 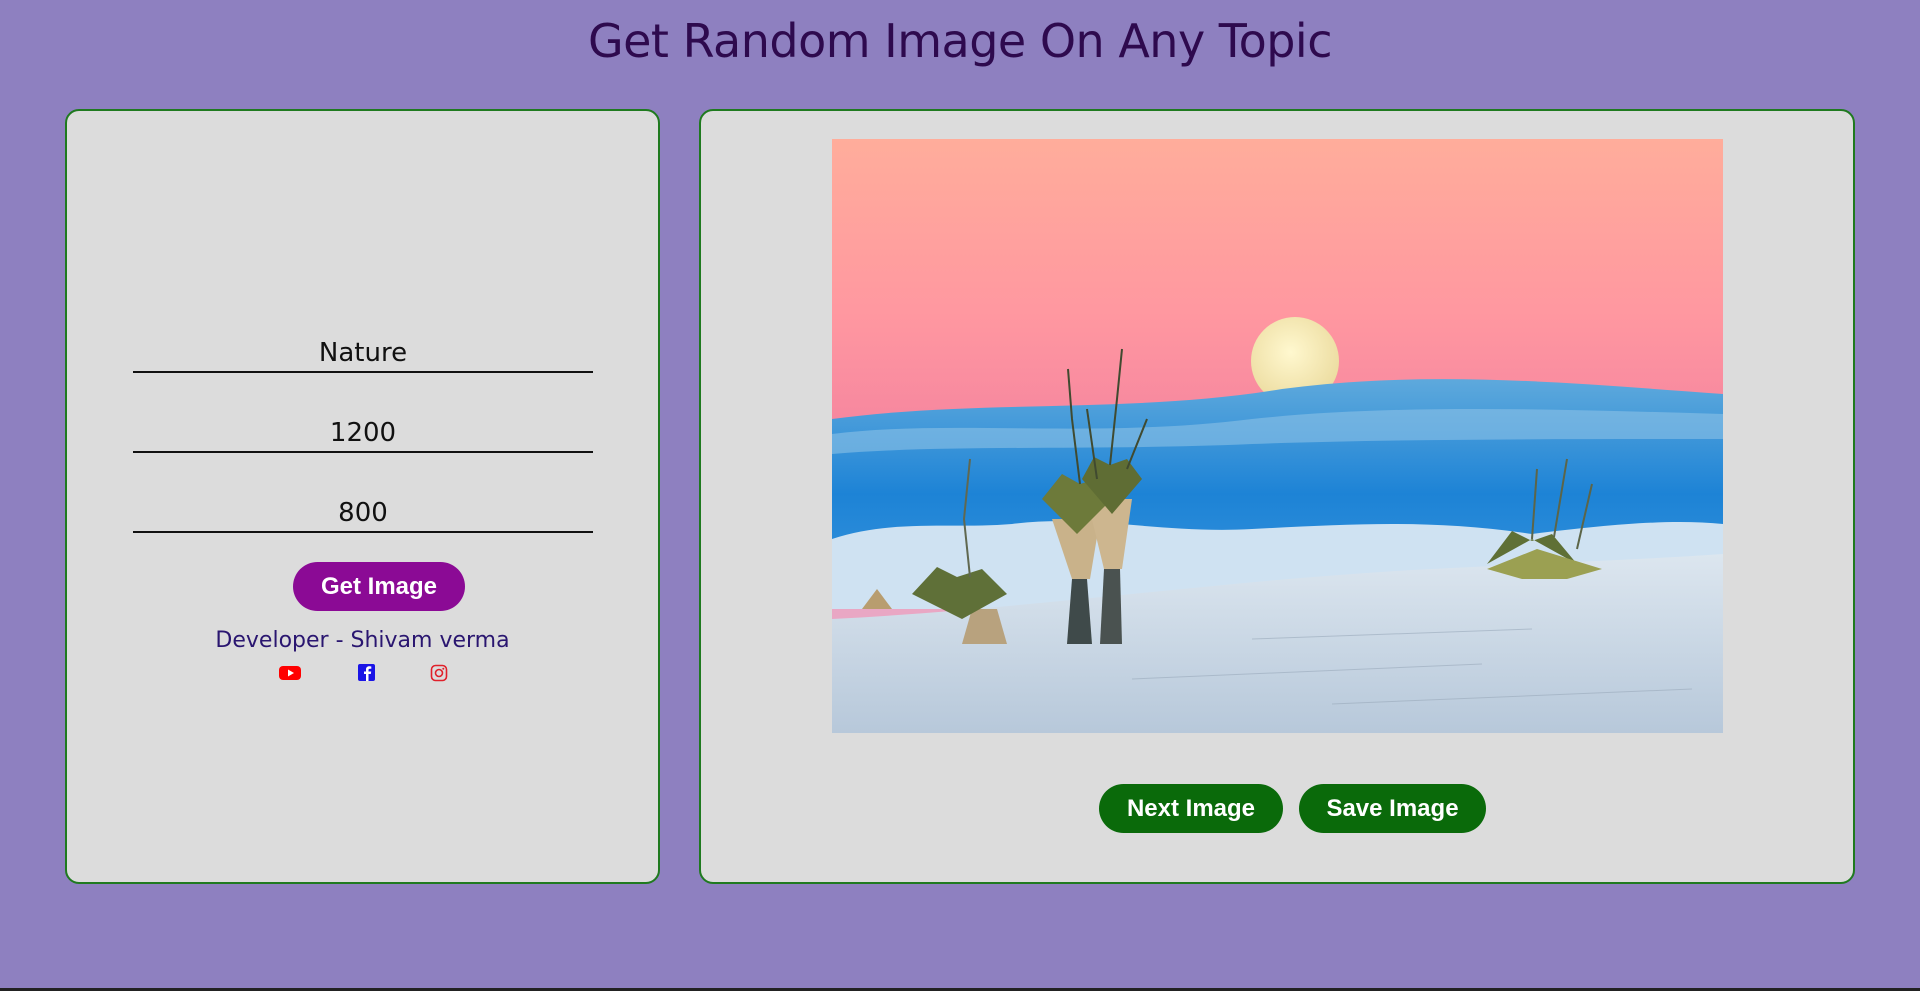 What do you see at coordinates (363, 354) in the screenshot?
I see `topic-input` at bounding box center [363, 354].